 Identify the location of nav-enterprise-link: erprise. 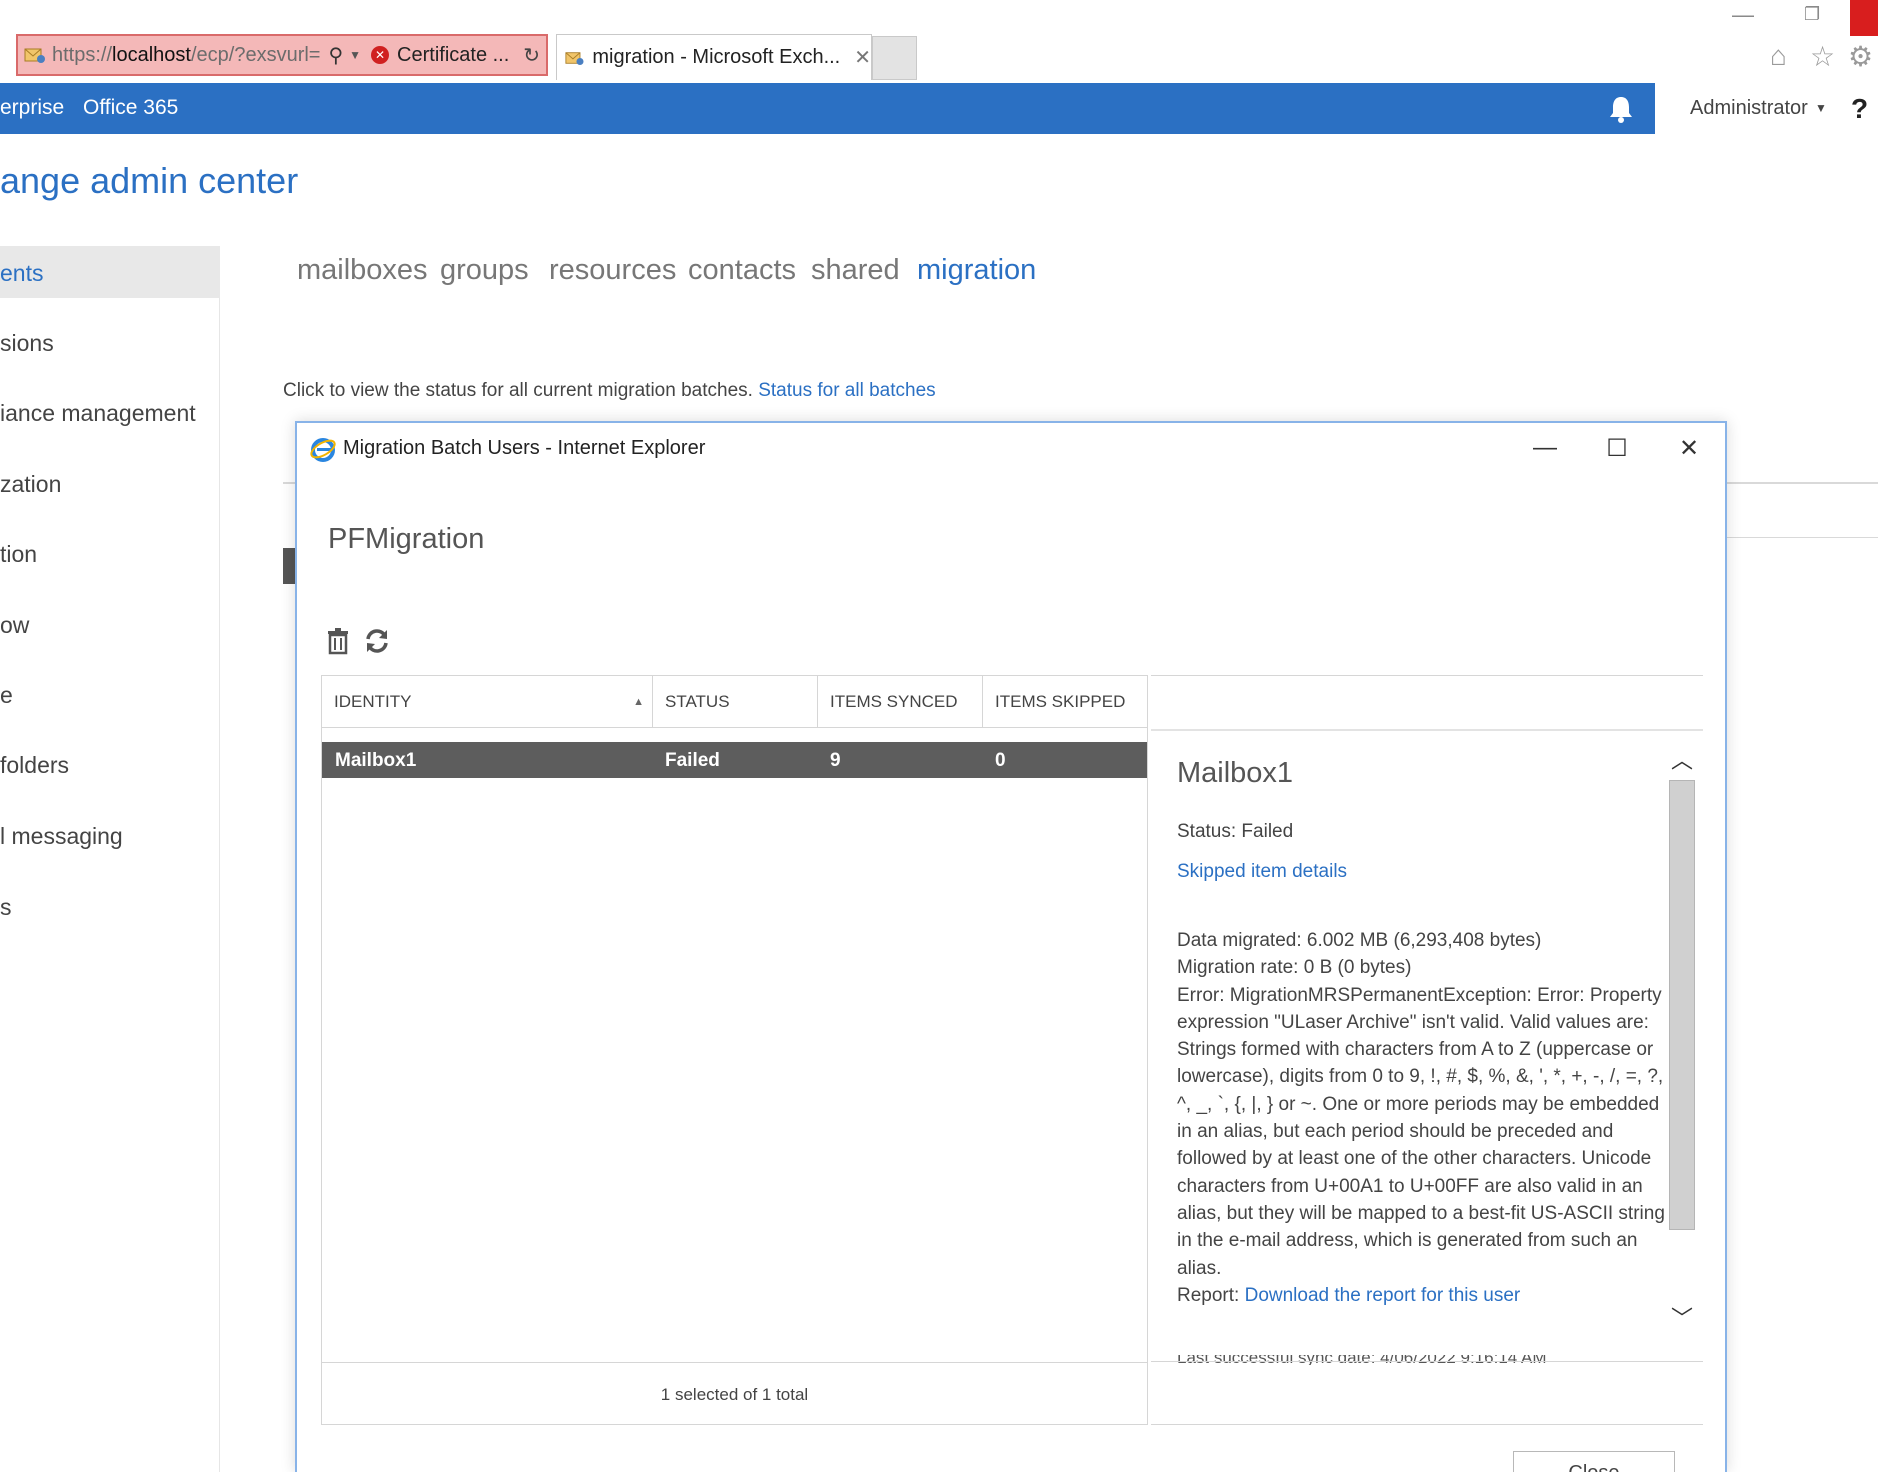
(32, 108).